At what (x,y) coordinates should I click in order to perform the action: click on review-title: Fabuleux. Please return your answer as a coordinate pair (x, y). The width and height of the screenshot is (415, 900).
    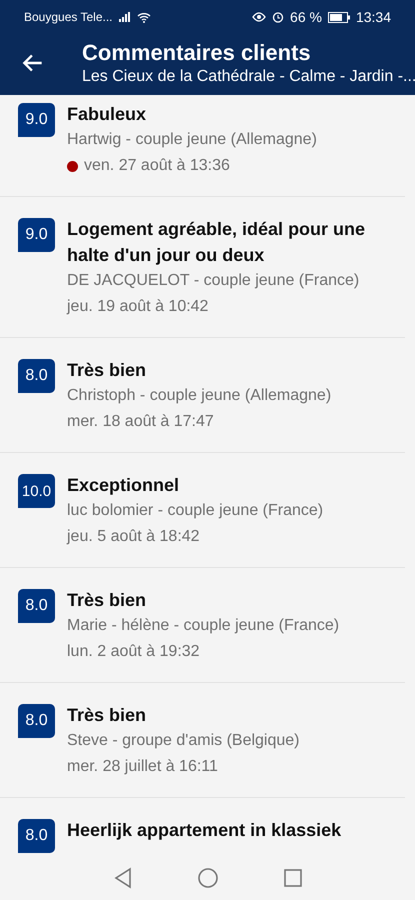
    Looking at the image, I should click on (107, 114).